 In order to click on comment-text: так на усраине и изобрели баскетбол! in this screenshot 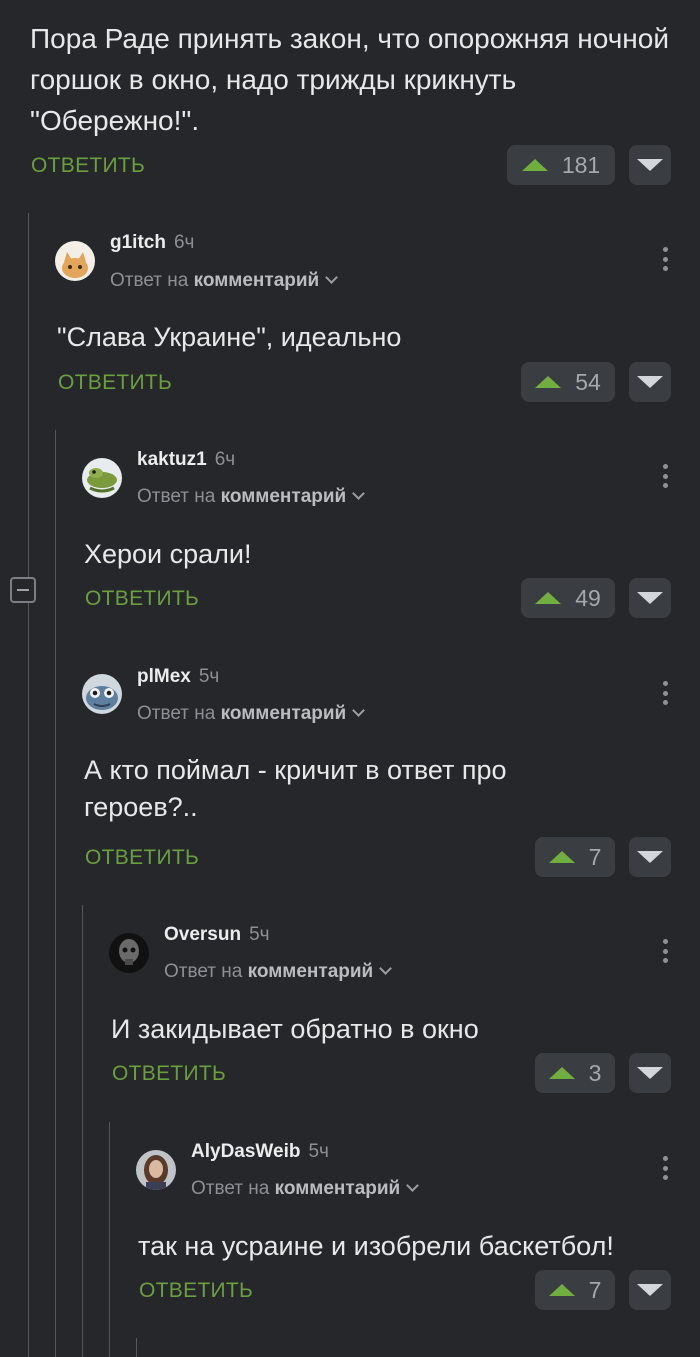, I will do `click(376, 1246)`.